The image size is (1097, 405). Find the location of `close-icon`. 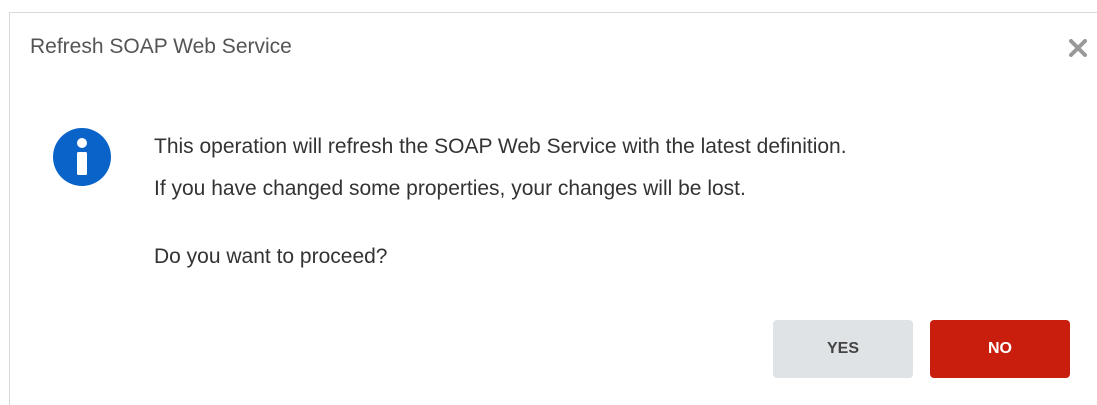

close-icon is located at coordinates (1078, 48).